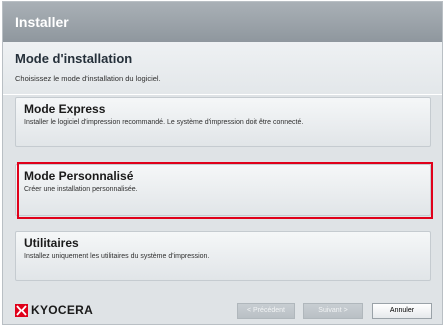  What do you see at coordinates (222, 305) in the screenshot?
I see `footer-bar: KYOCERA < Précédent Suivant > Annuler` at bounding box center [222, 305].